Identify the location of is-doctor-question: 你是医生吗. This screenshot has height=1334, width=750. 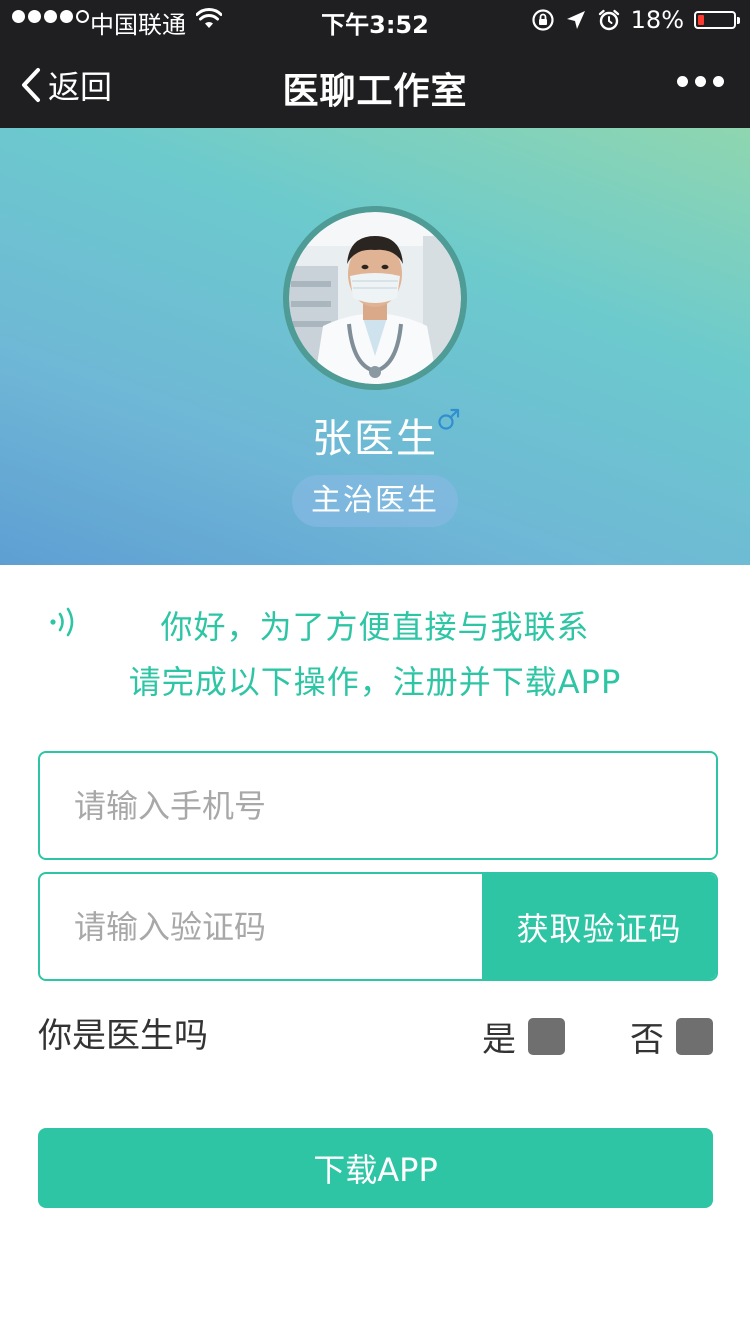
(123, 1036).